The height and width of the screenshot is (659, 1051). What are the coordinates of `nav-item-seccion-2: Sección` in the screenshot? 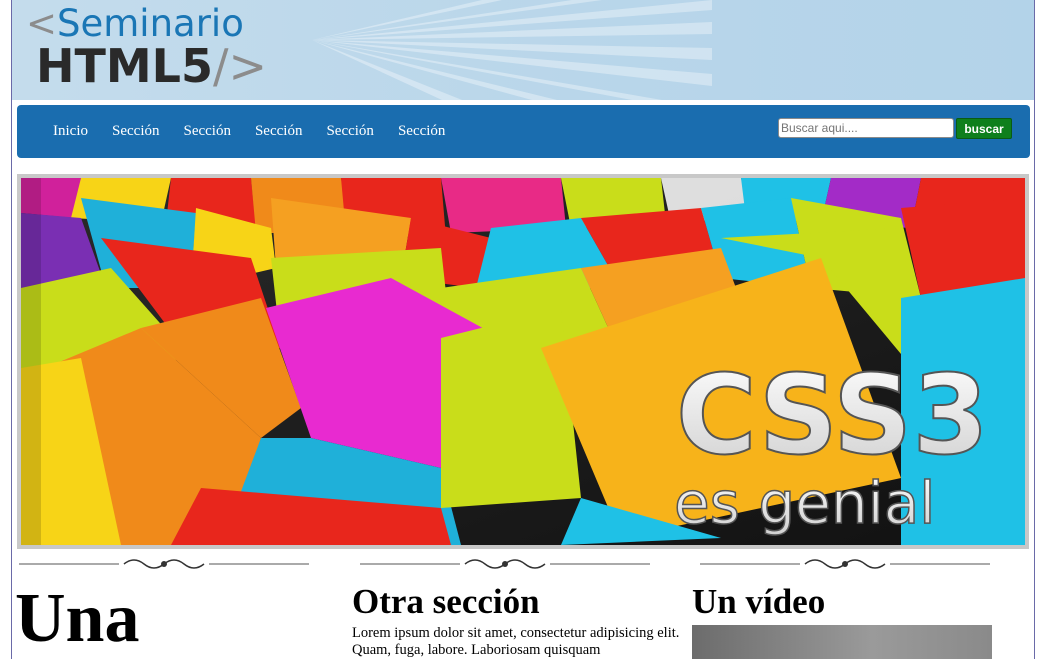 It's located at (206, 131).